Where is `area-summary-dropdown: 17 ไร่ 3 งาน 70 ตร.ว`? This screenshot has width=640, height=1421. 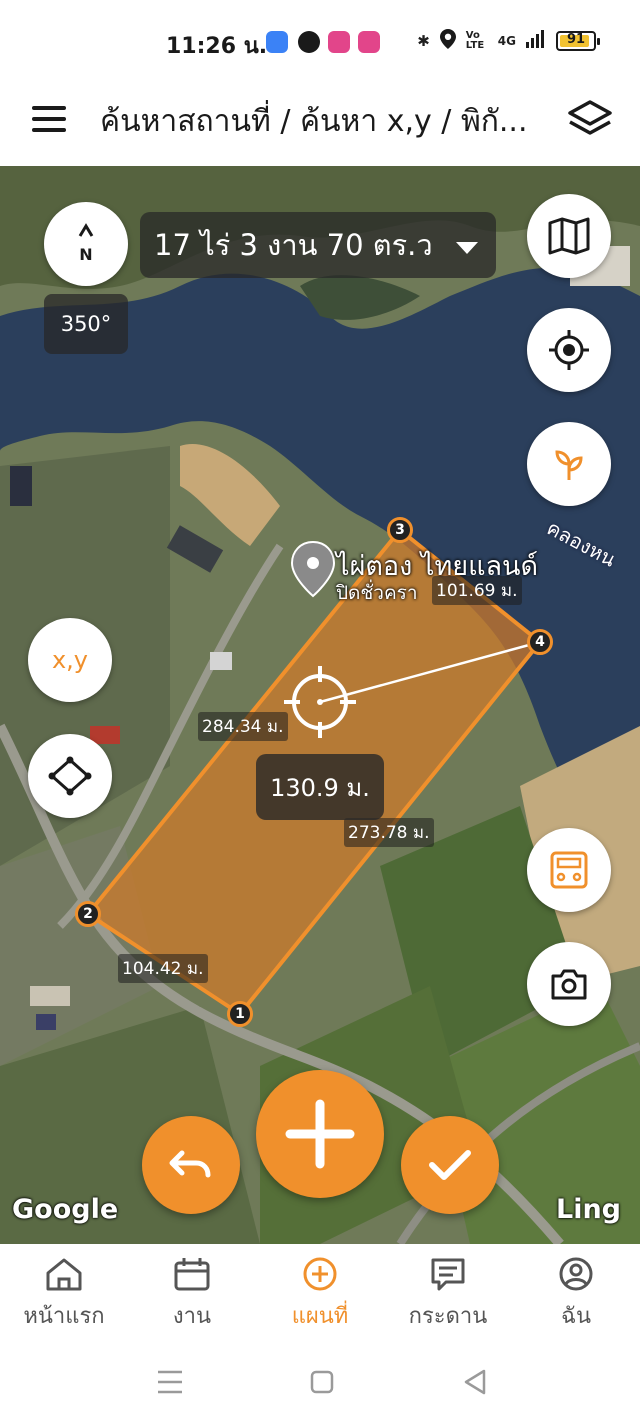 area-summary-dropdown: 17 ไร่ 3 งาน 70 ตร.ว is located at coordinates (318, 245).